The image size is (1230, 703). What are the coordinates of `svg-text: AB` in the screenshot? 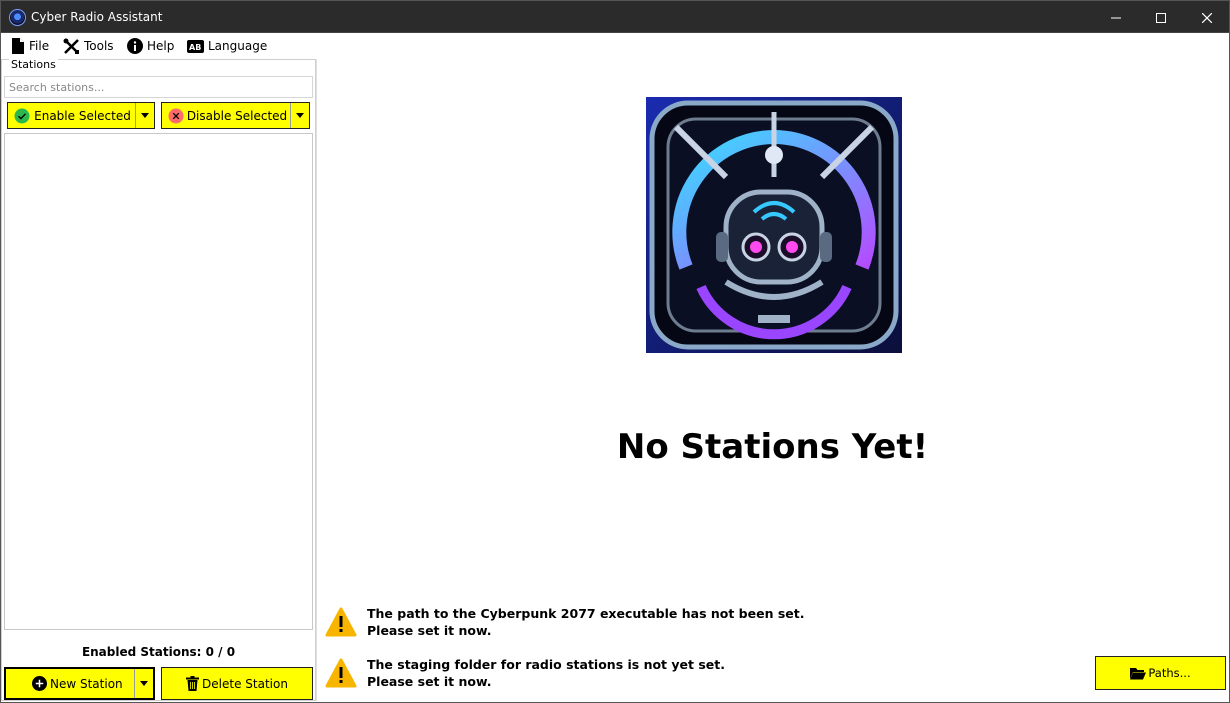 It's located at (195, 47).